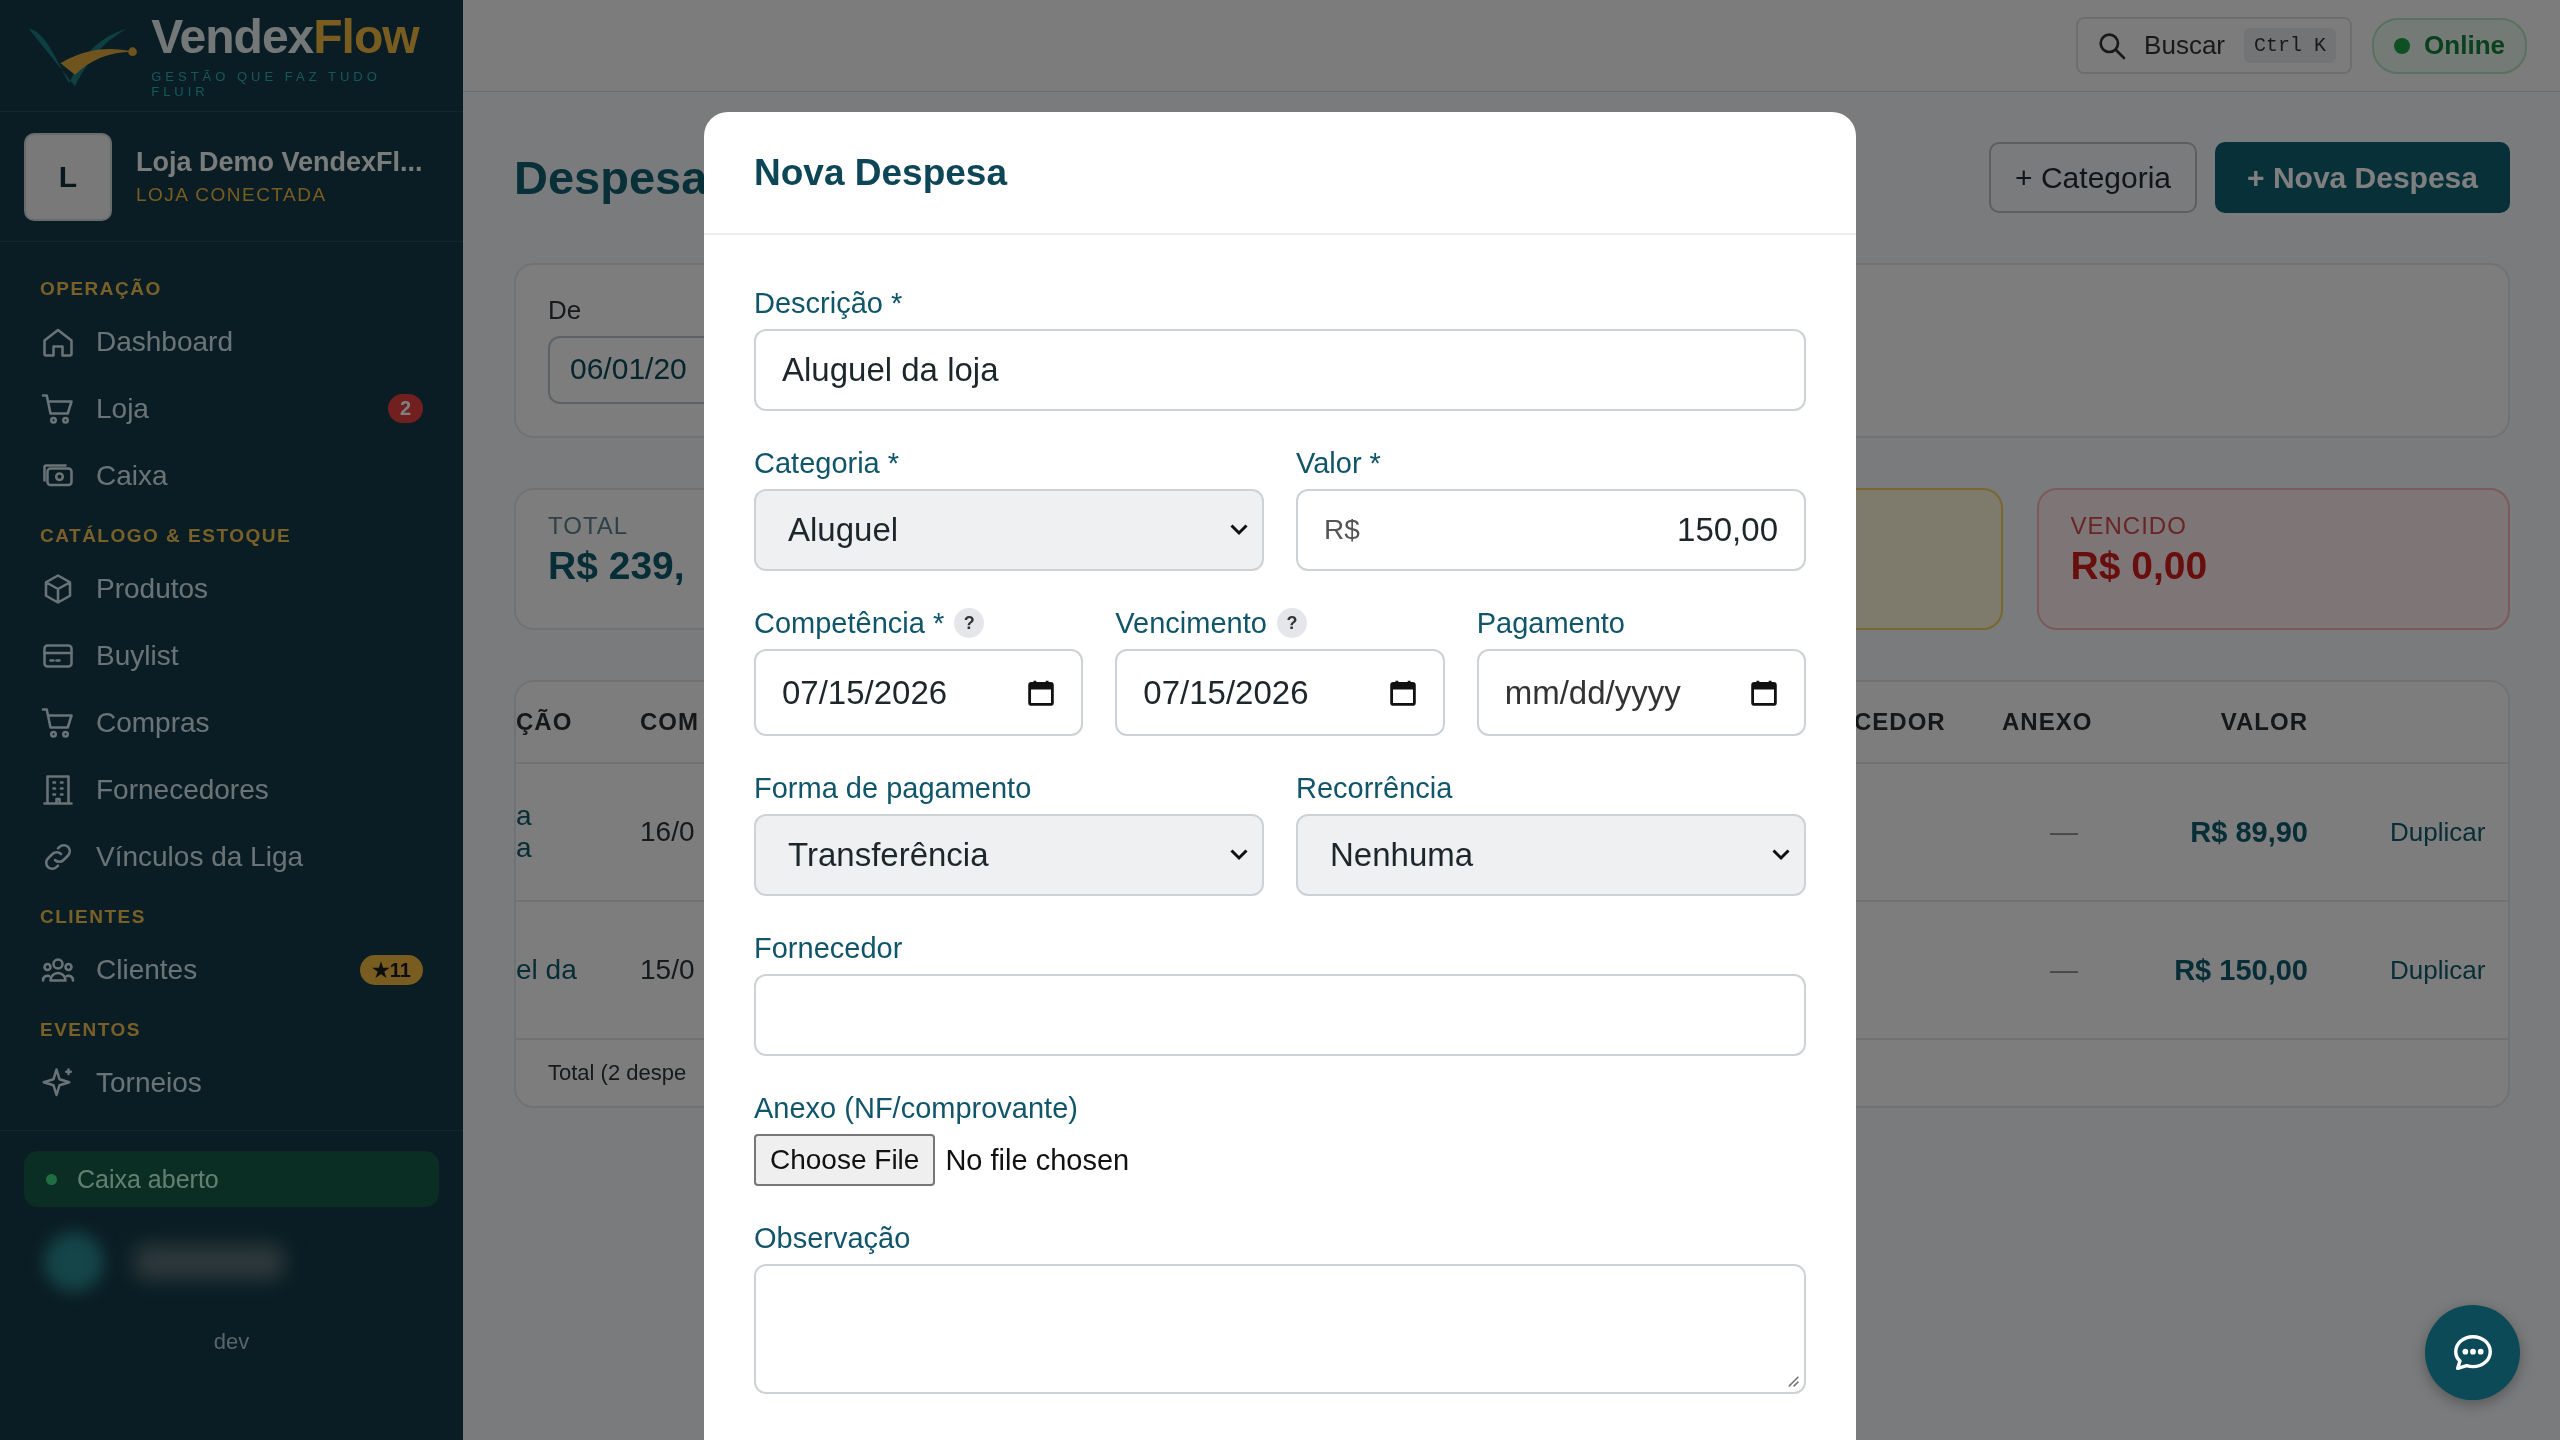 Image resolution: width=2560 pixels, height=1440 pixels. I want to click on action-button: + Nova Despesa, so click(2362, 177).